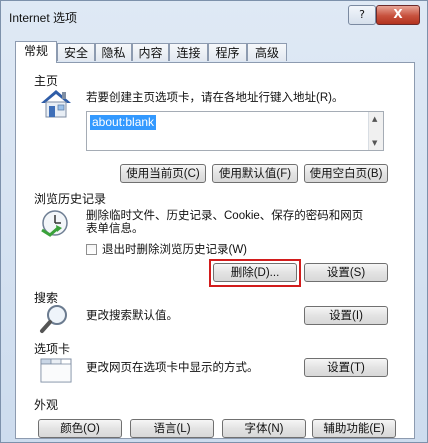 The image size is (428, 443). Describe the element at coordinates (132, 316) in the screenshot. I see `search-description: 更改搜索默认值。` at that location.